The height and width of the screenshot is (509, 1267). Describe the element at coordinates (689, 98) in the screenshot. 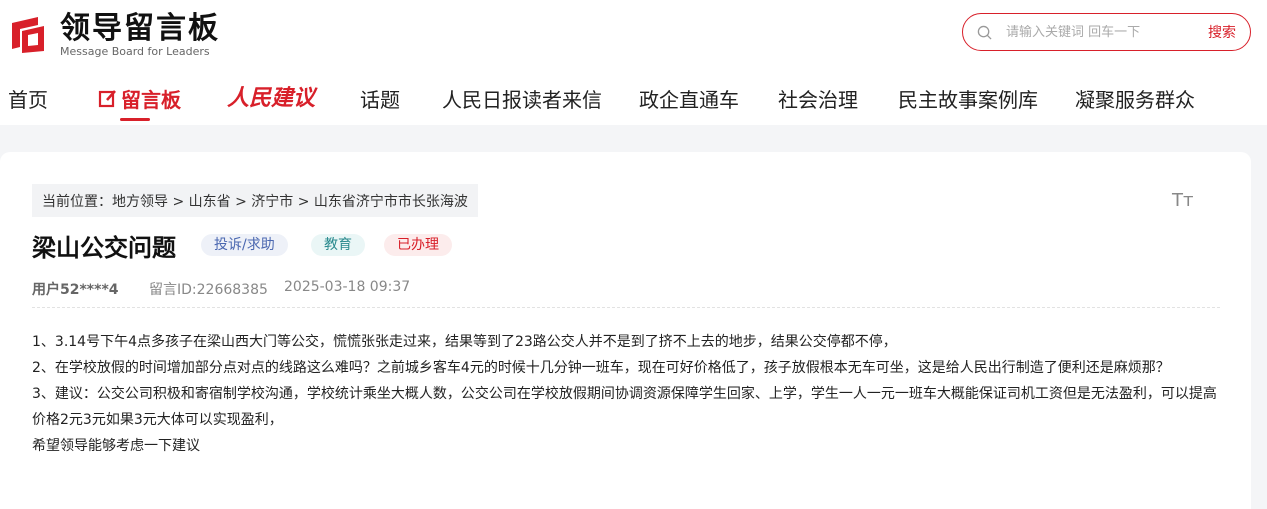

I see `nav-gov-enterprise: 政企直通车` at that location.